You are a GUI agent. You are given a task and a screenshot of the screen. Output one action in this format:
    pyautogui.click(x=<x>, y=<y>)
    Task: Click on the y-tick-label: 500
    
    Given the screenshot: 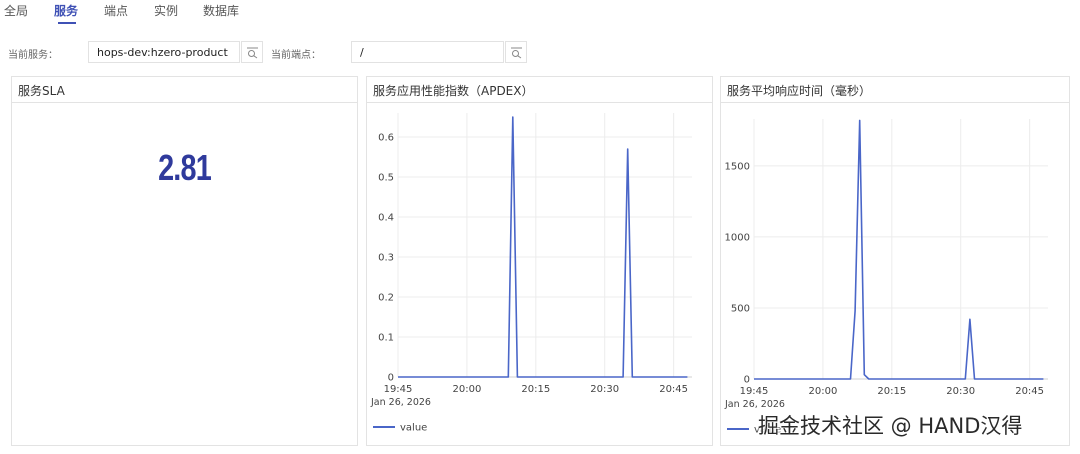 What is the action you would take?
    pyautogui.click(x=740, y=308)
    